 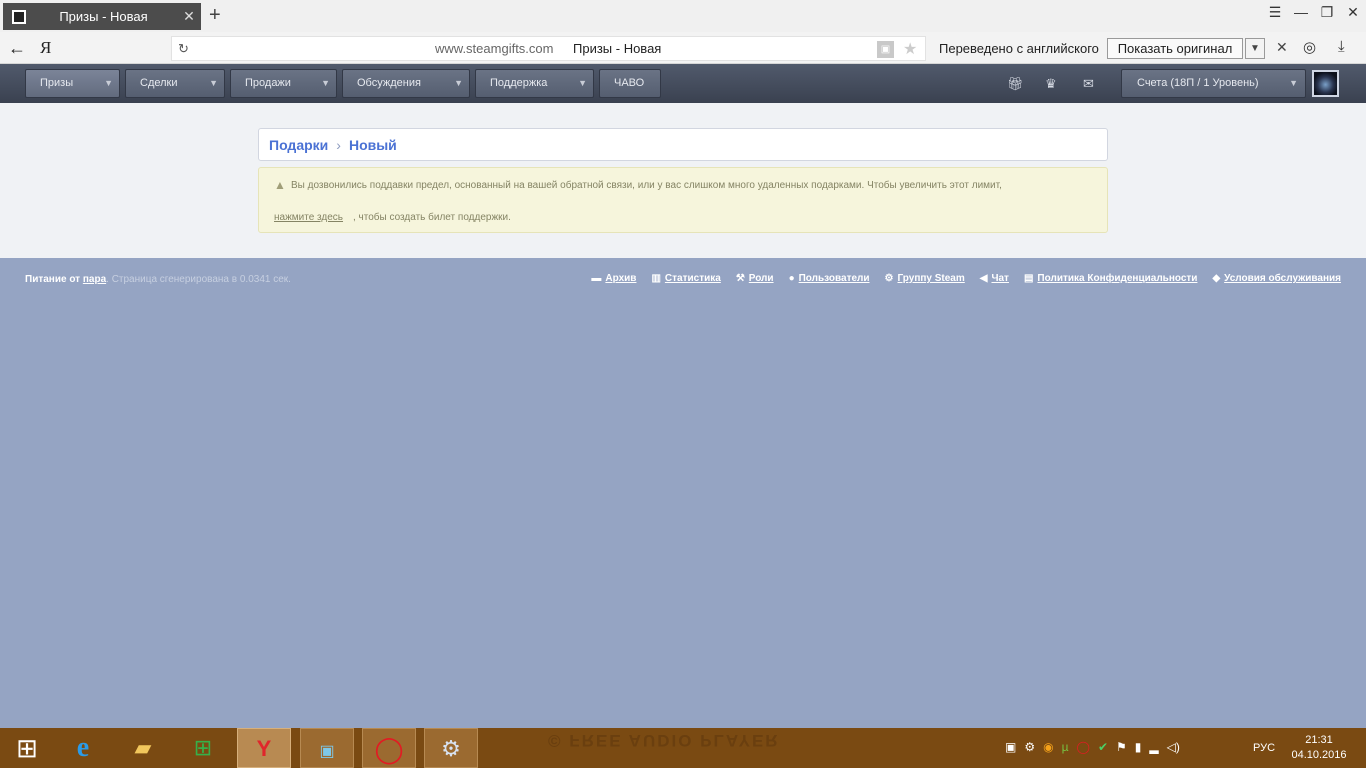 I want to click on new-tab-button: +, so click(x=215, y=15).